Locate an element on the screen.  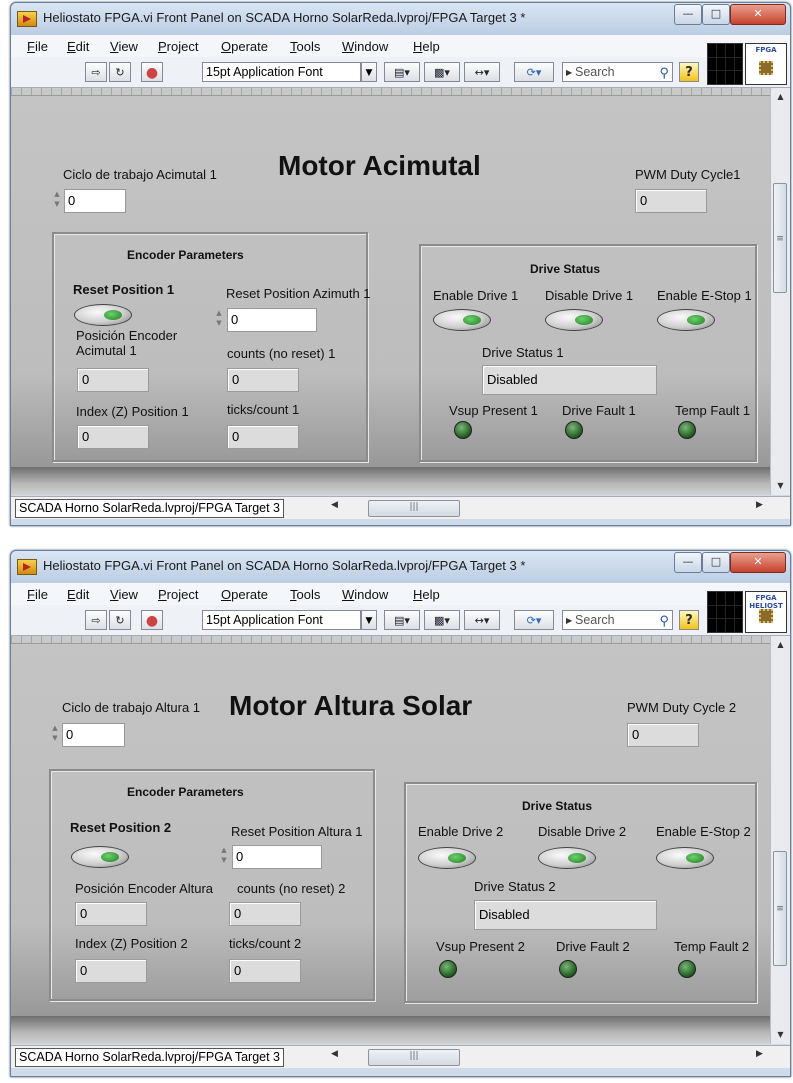
panel-decoration is located at coordinates (391, 481).